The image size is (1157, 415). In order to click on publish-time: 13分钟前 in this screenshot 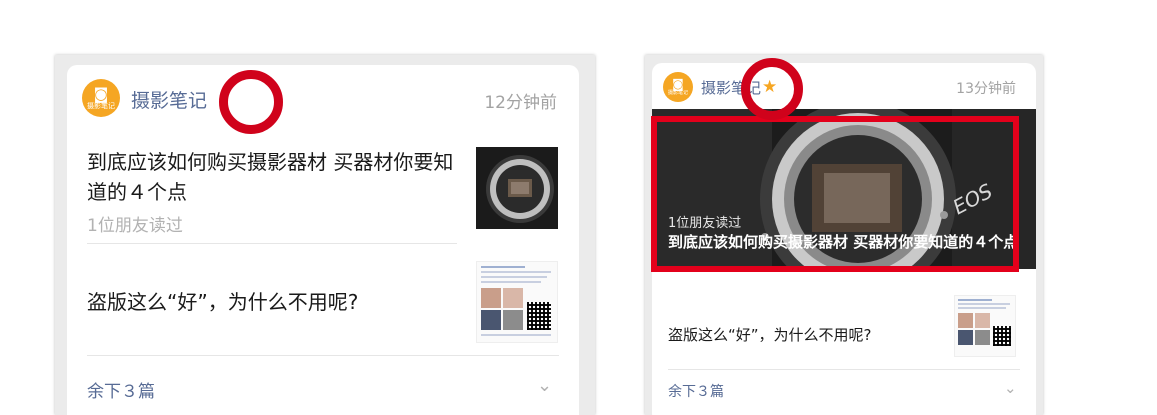, I will do `click(986, 89)`.